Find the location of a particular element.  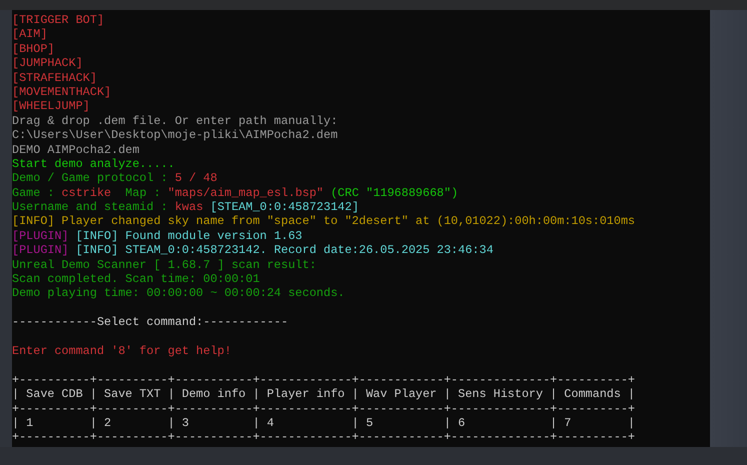

console-text: Map : is located at coordinates (143, 193).